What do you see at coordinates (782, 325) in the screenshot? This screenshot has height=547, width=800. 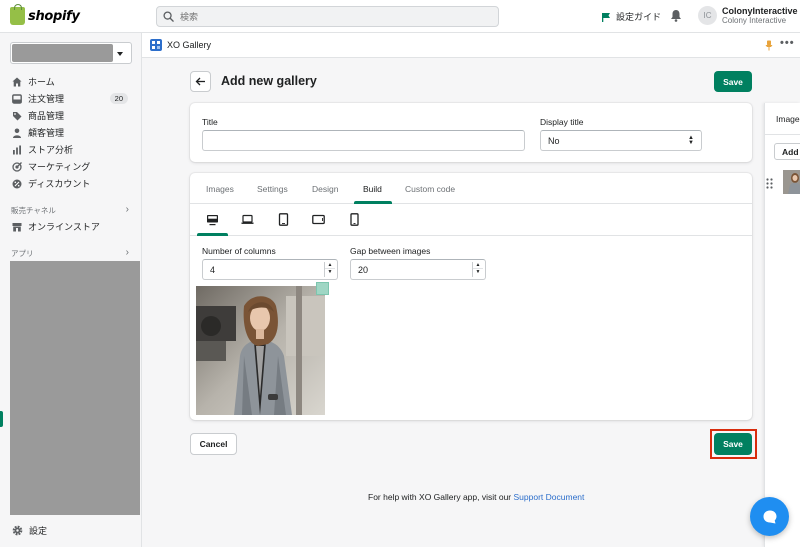 I see `images-side-panel: Images Add images` at bounding box center [782, 325].